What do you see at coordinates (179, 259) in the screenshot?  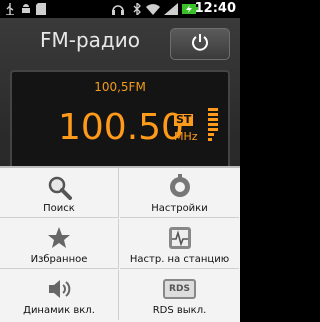 I see `menu-item-label: Настр. на станцию` at bounding box center [179, 259].